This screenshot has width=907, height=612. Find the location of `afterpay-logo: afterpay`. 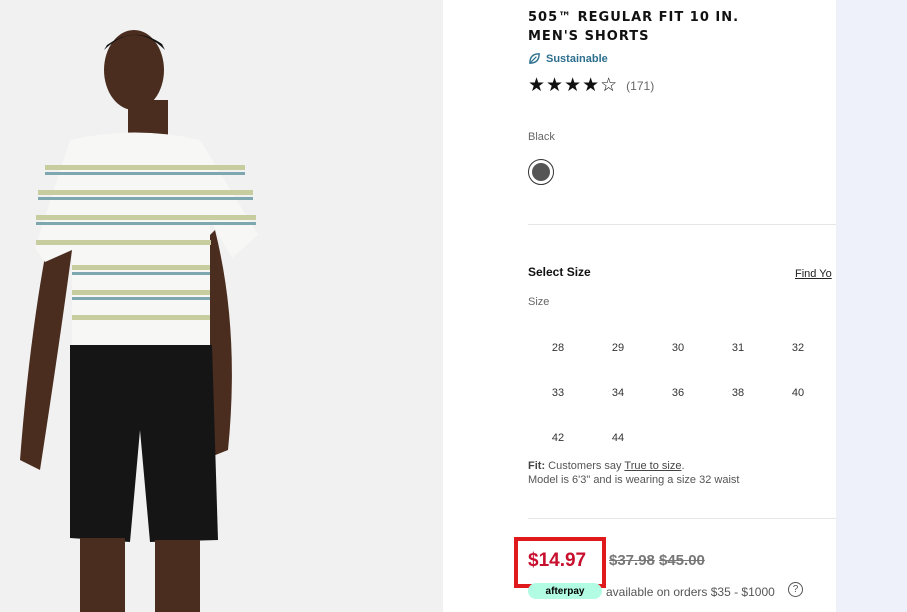

afterpay-logo: afterpay is located at coordinates (565, 591).